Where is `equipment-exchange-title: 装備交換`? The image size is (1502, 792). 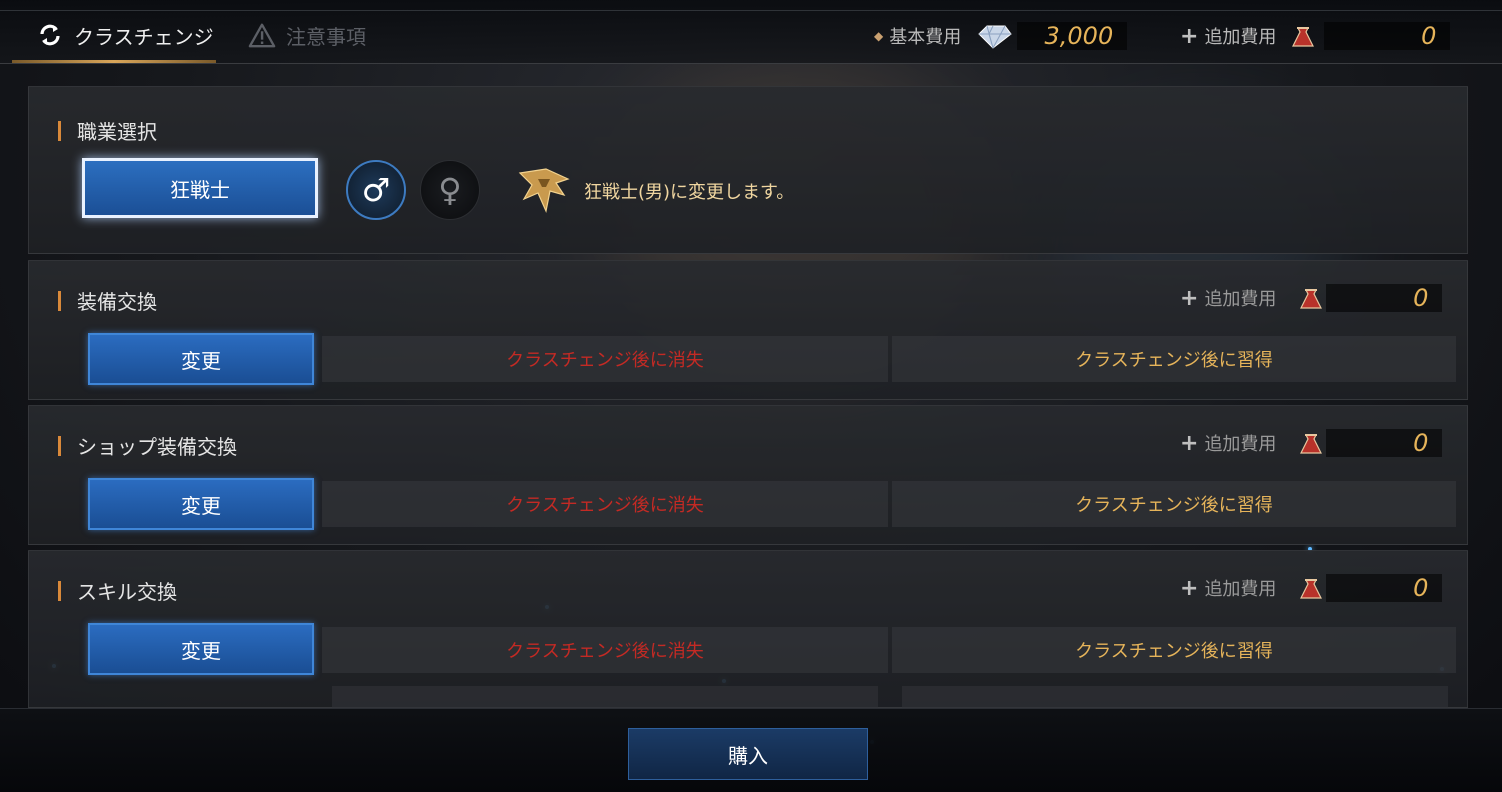
equipment-exchange-title: 装備交換 is located at coordinates (107, 300).